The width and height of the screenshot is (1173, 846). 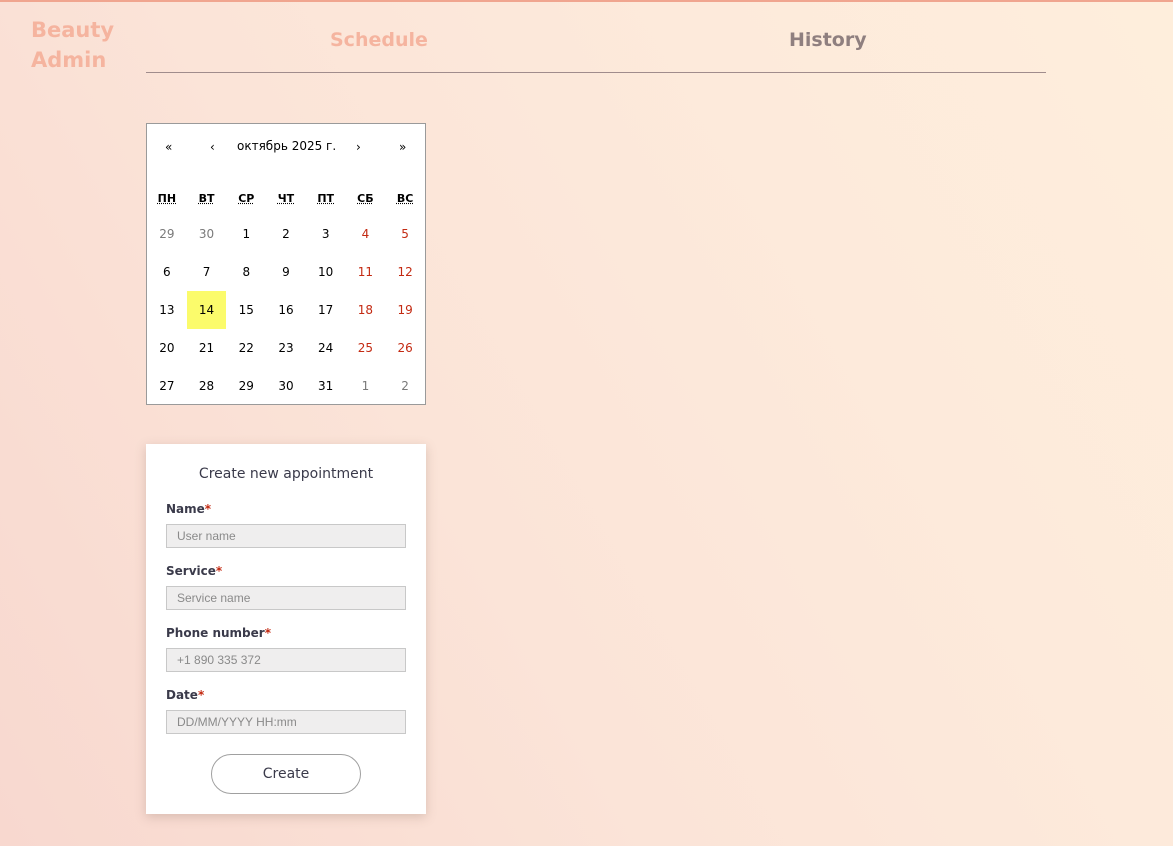 What do you see at coordinates (358, 147) in the screenshot?
I see `next-month-button: ›` at bounding box center [358, 147].